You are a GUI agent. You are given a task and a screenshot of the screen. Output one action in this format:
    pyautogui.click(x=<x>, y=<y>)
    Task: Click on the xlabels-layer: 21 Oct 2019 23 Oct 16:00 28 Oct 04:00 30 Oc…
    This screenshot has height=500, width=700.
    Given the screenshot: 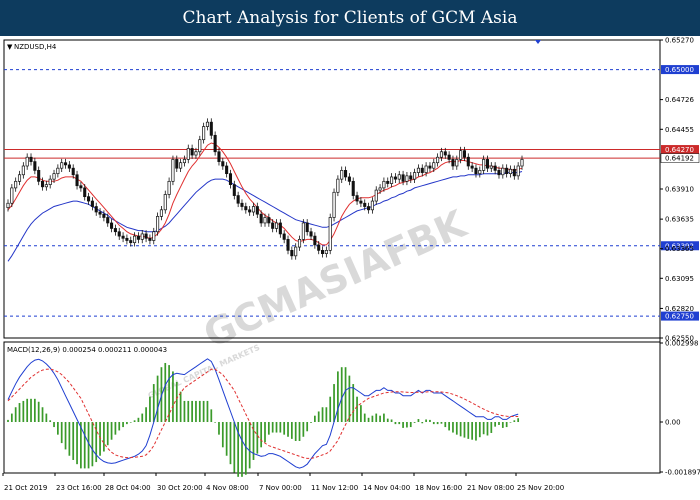 What is the action you would take?
    pyautogui.click(x=283, y=482)
    